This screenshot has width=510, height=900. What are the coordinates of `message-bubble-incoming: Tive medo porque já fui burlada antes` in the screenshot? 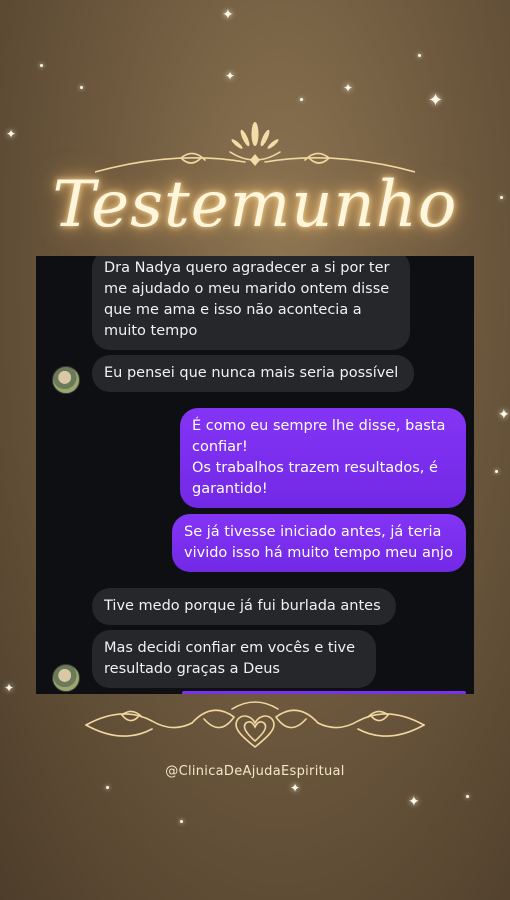 It's located at (244, 606).